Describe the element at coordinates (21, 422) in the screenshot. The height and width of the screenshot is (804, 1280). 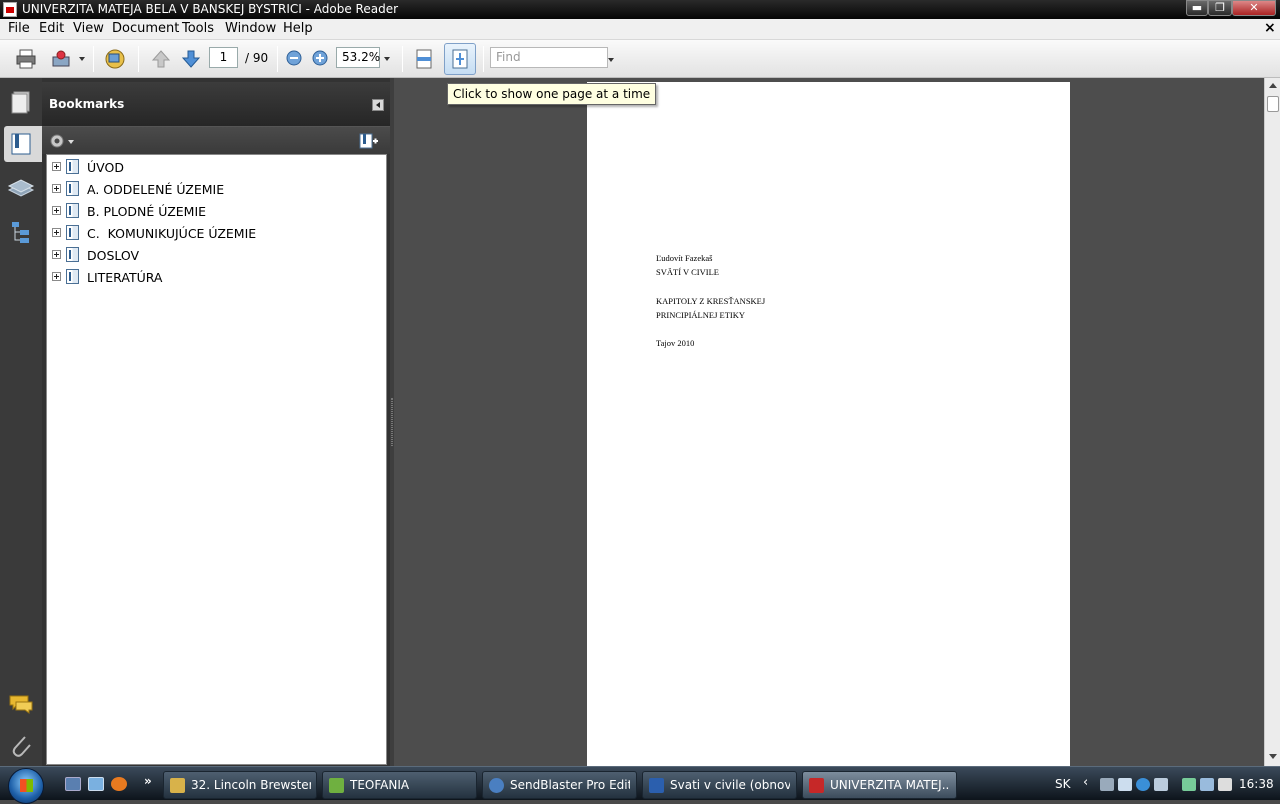
I see `navigation-pane-strip` at that location.